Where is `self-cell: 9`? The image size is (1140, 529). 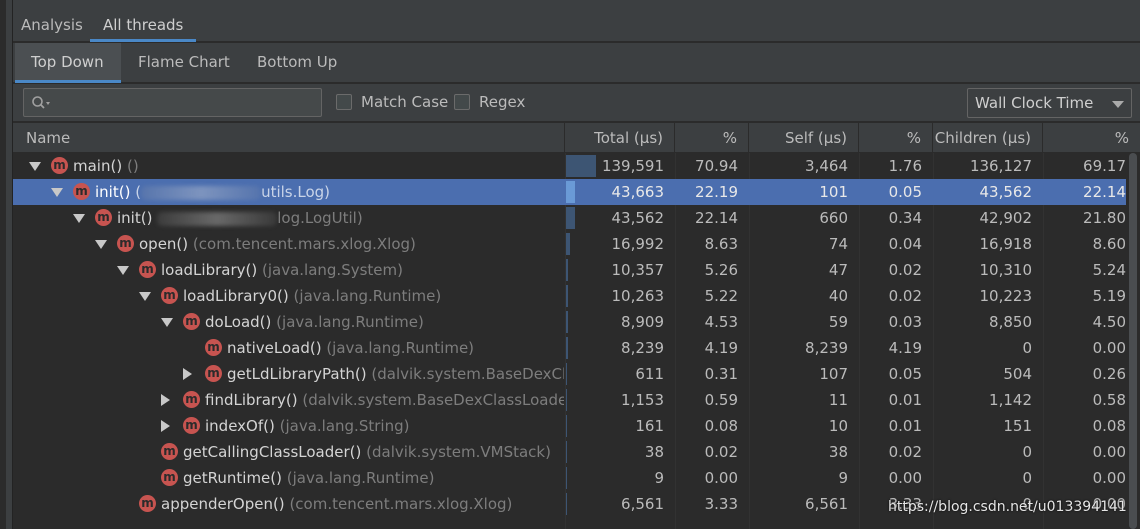
self-cell: 9 is located at coordinates (843, 478).